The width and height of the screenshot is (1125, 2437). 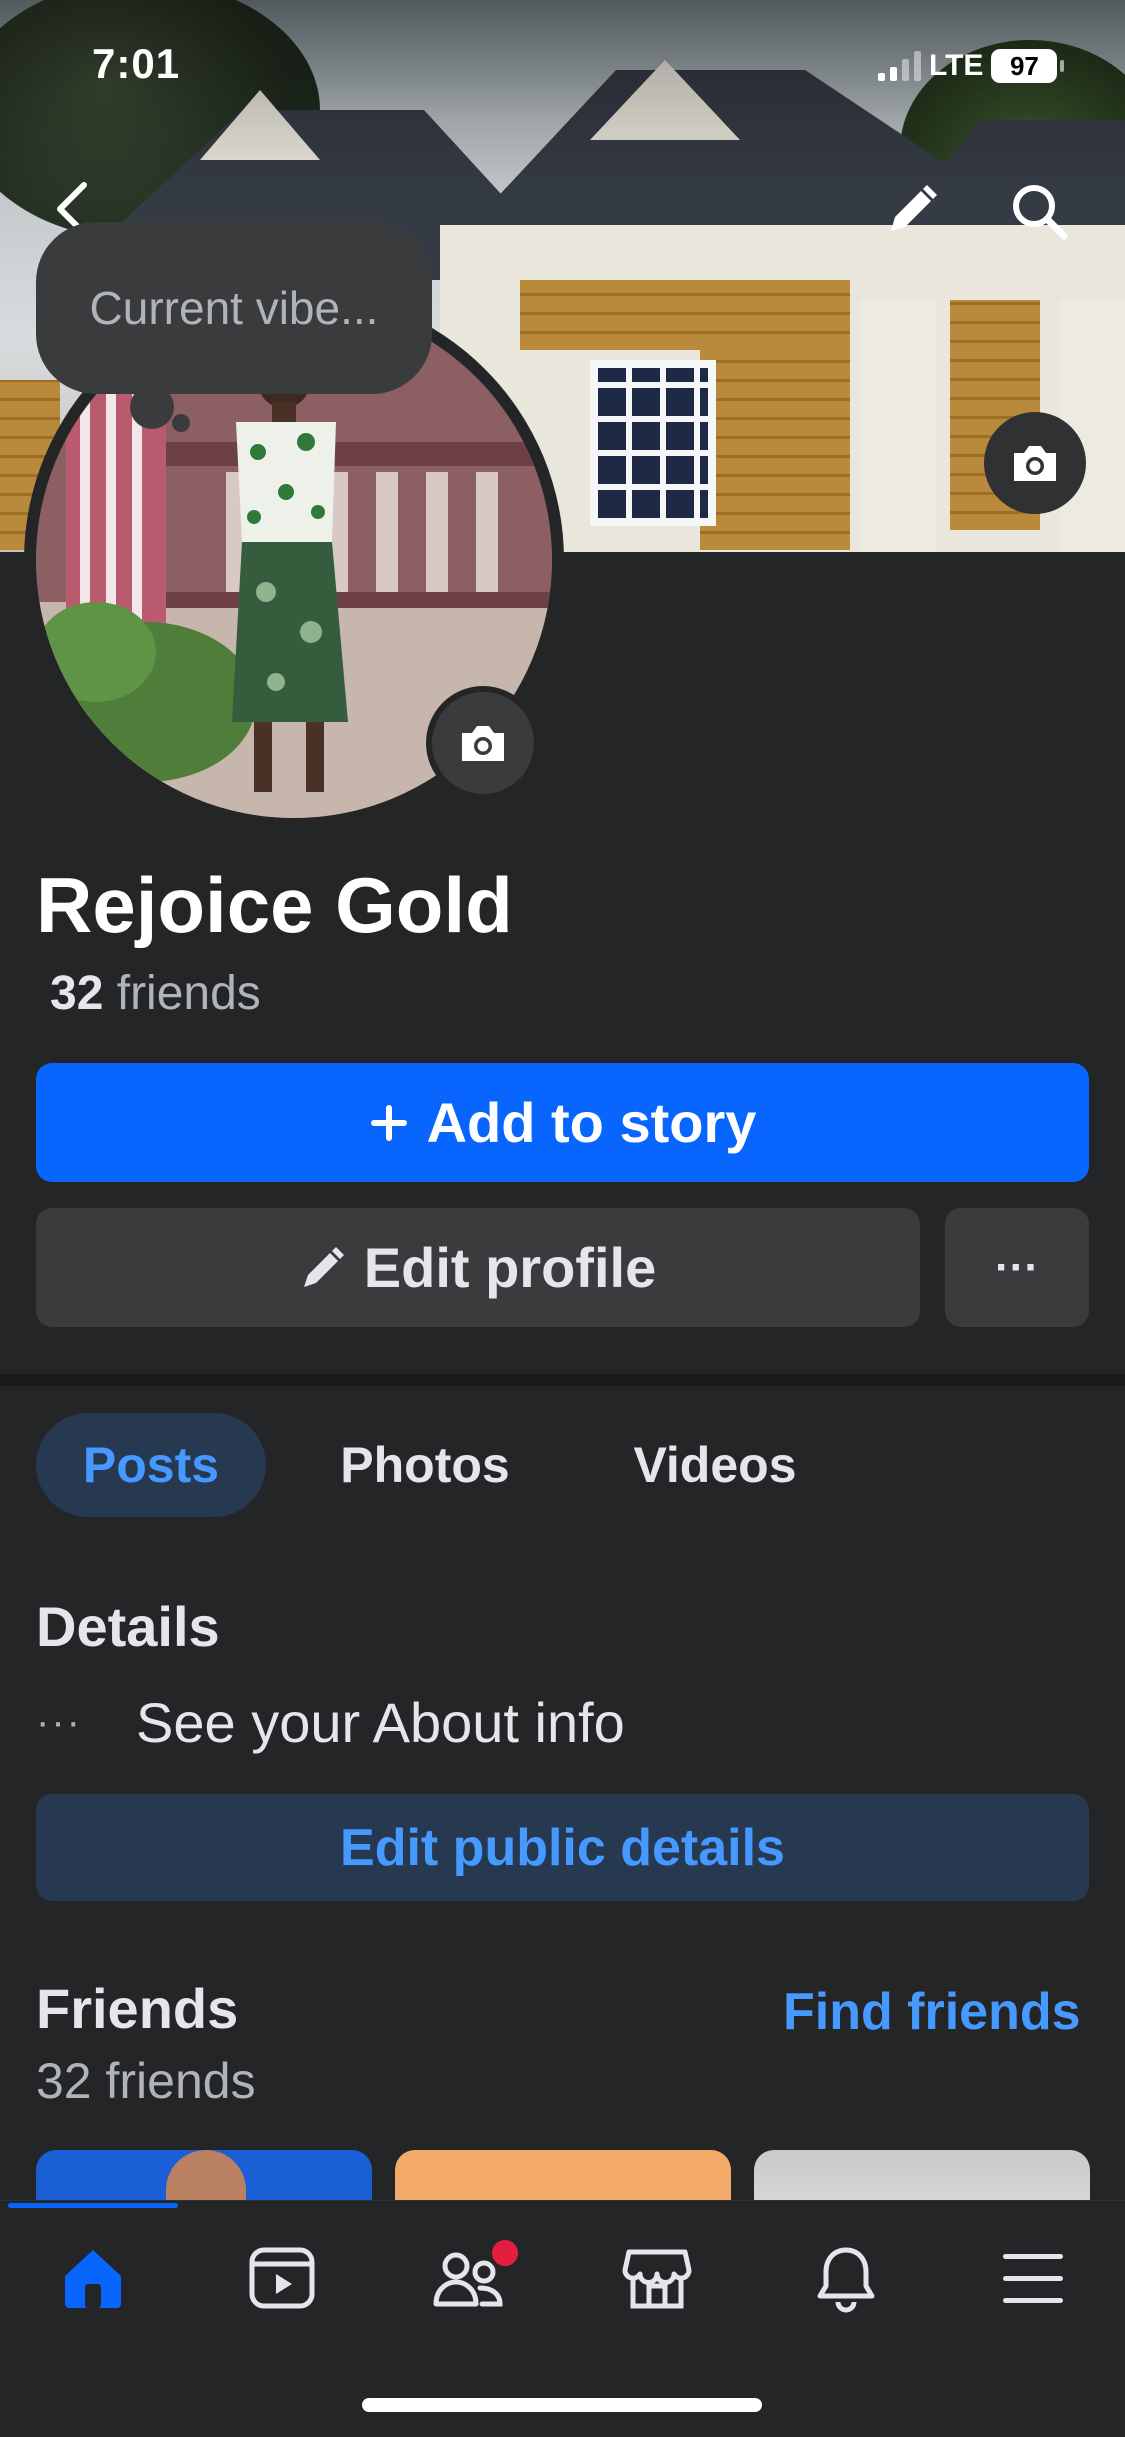 I want to click on about-dots-icon: ···, so click(x=59, y=1722).